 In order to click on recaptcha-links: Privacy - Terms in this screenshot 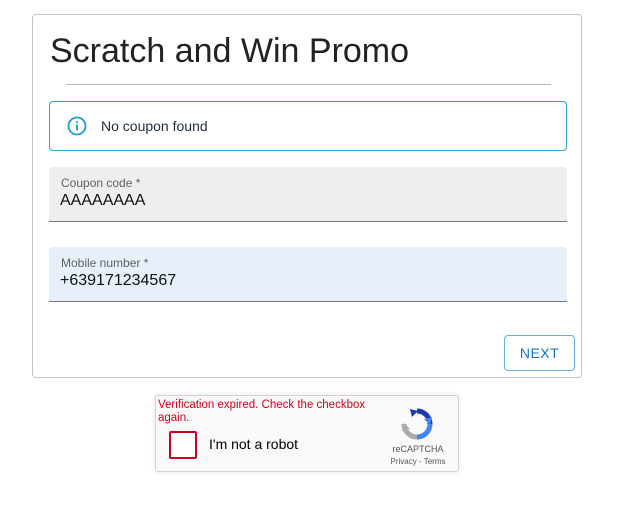, I will do `click(418, 461)`.